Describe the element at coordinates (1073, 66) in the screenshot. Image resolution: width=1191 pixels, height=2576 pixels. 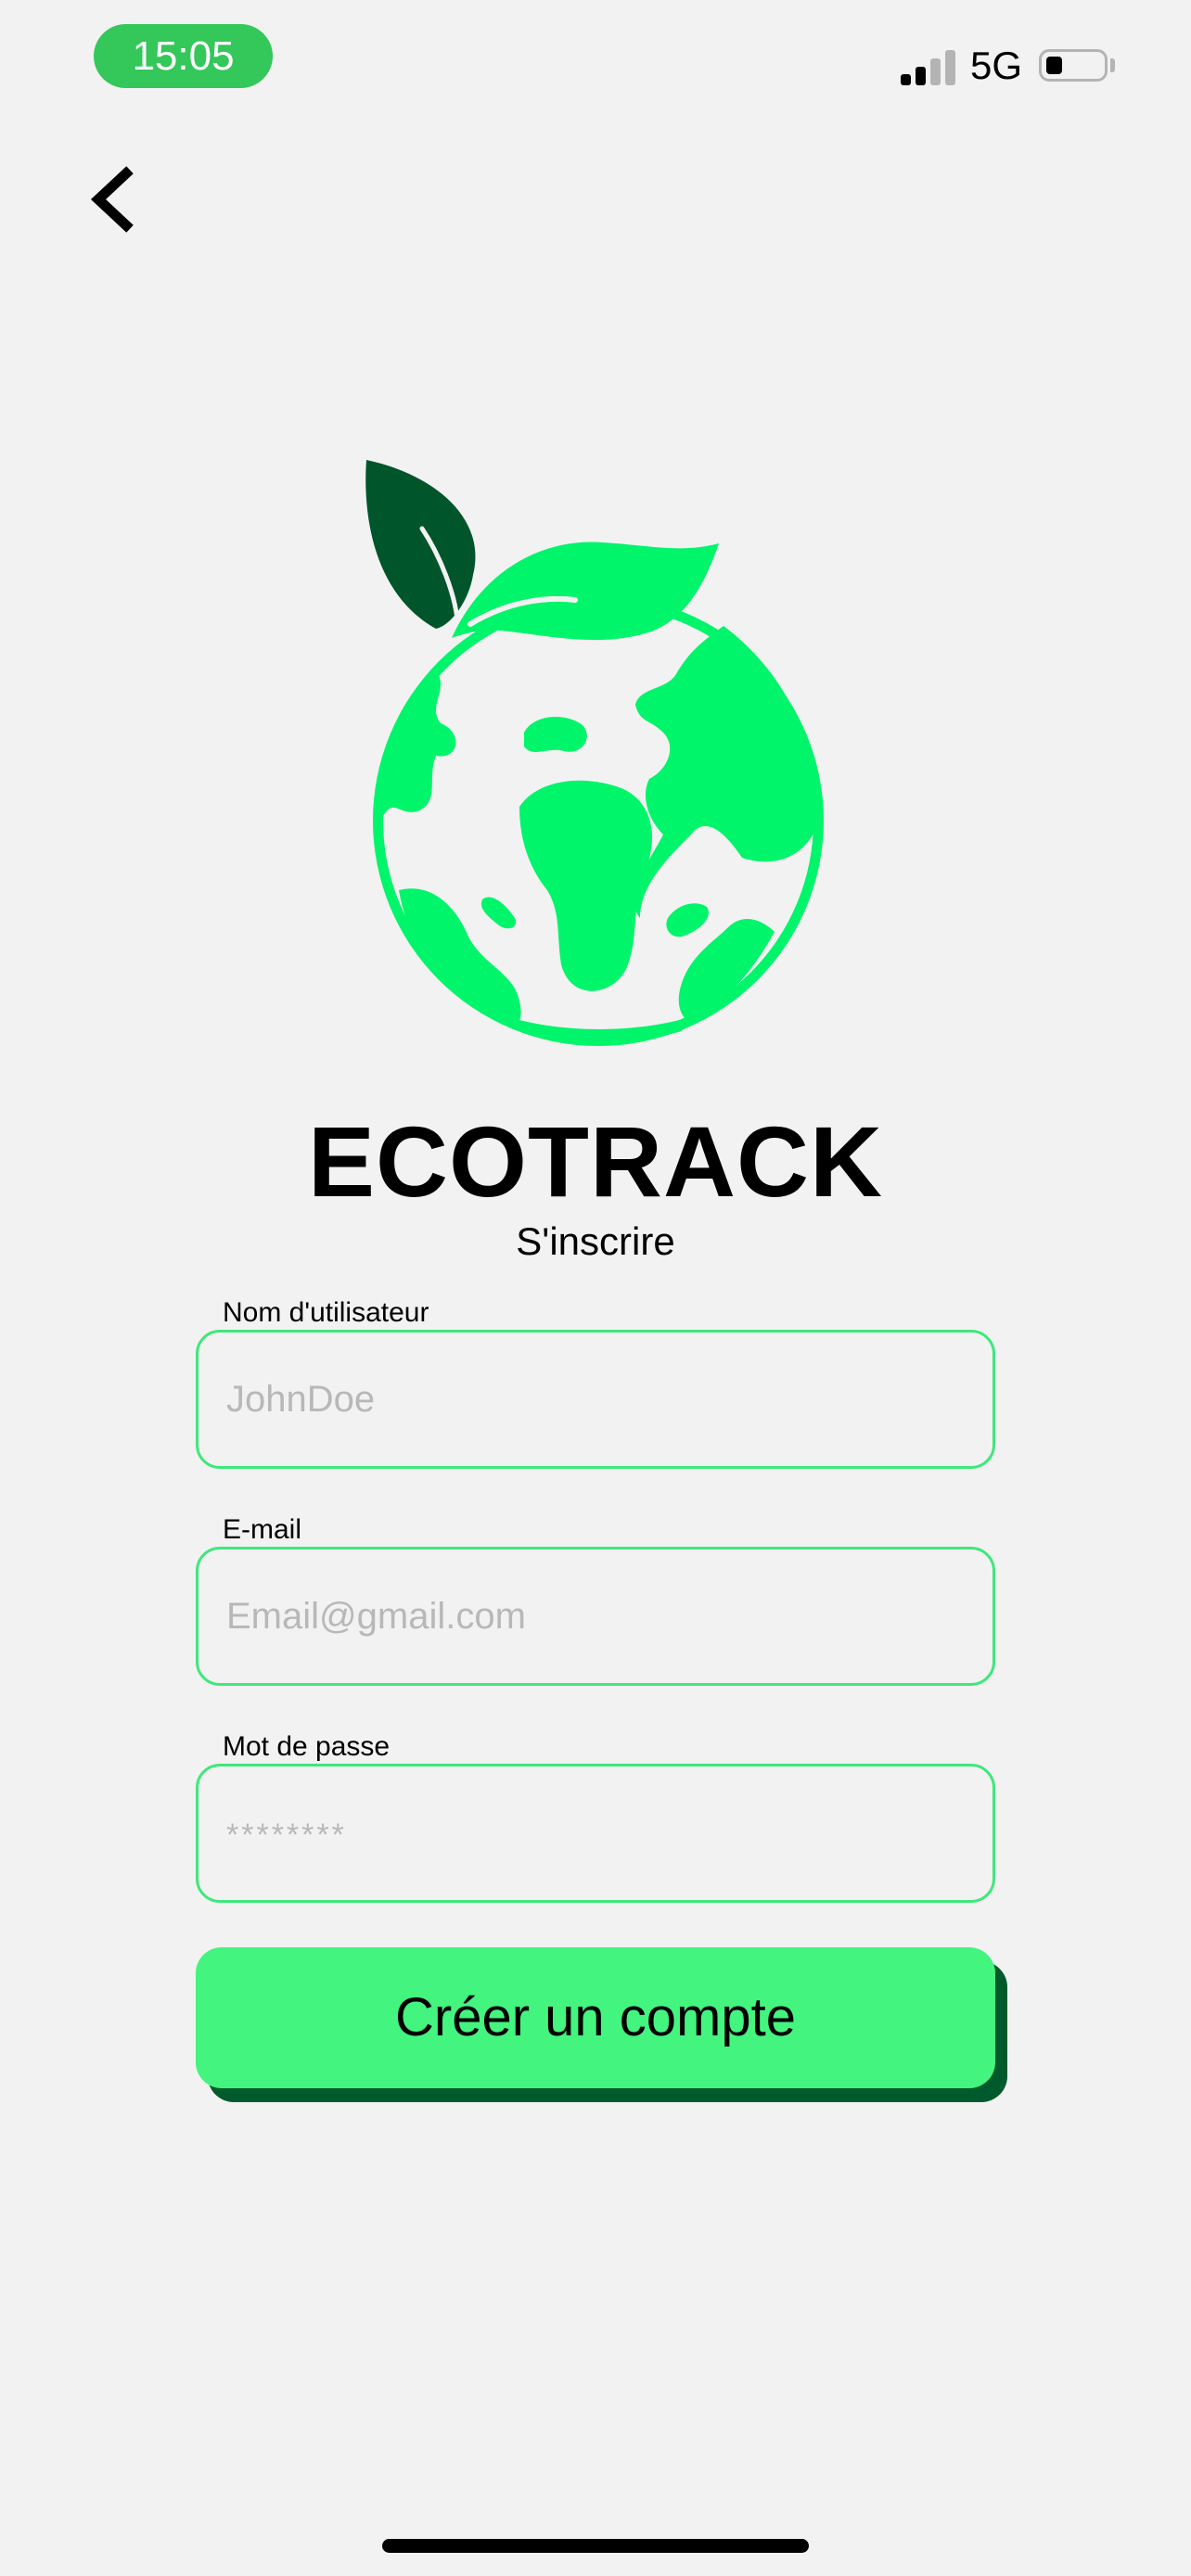
I see `battery-icon` at that location.